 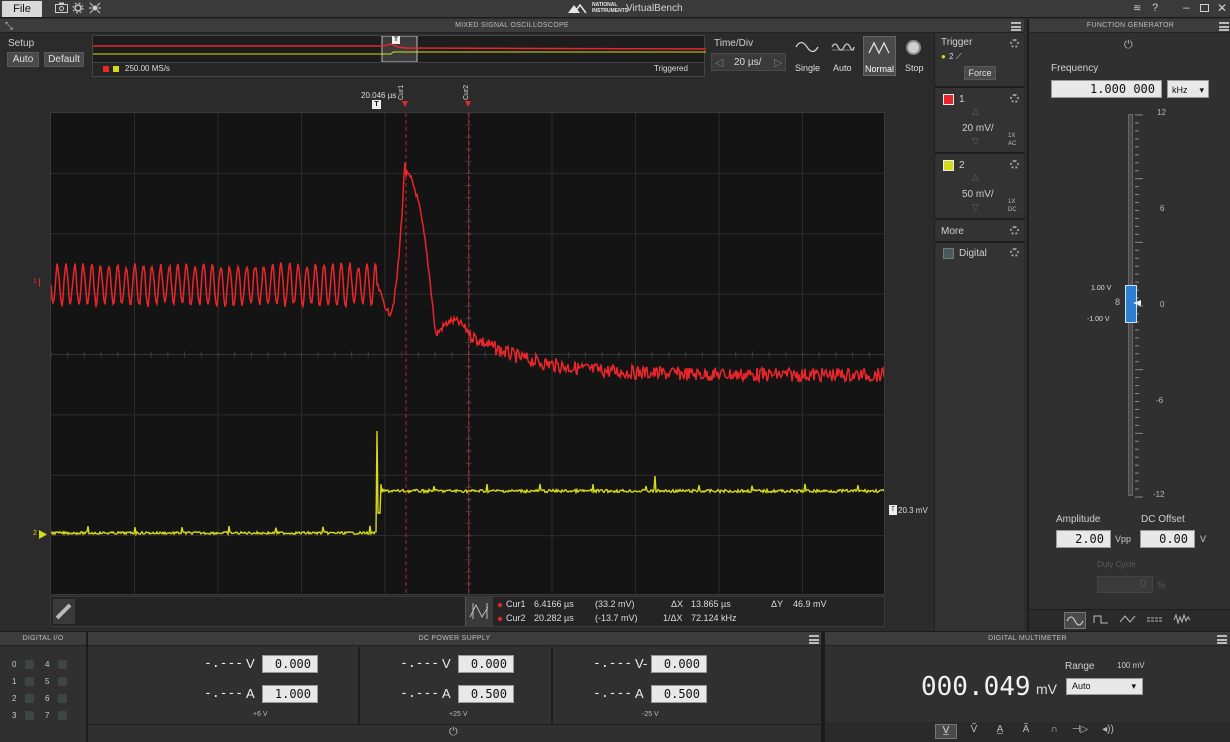 I want to click on dmm-function-bar: V̲ Ṽ A̲ Ã ∩ ⊣▷ ◂)), so click(x=1027, y=732).